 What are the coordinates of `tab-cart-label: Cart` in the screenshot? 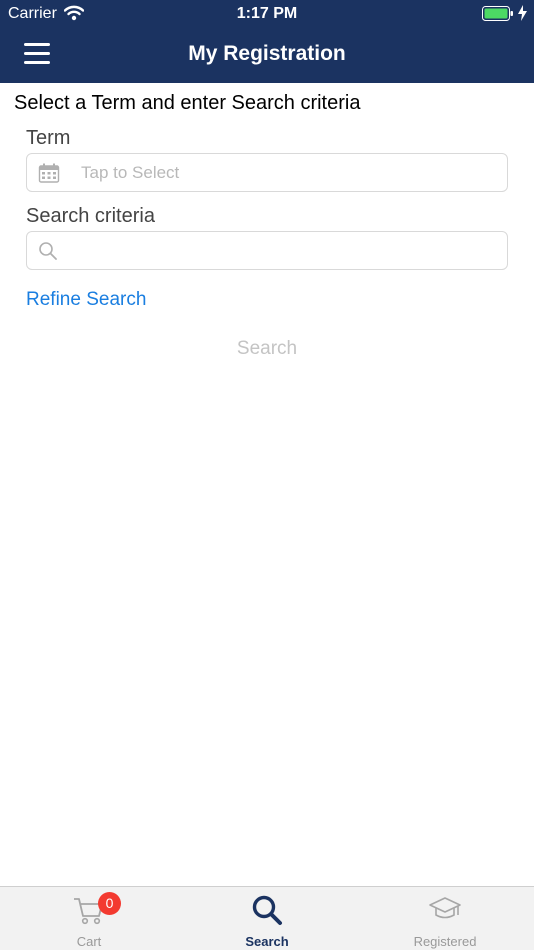 It's located at (89, 941).